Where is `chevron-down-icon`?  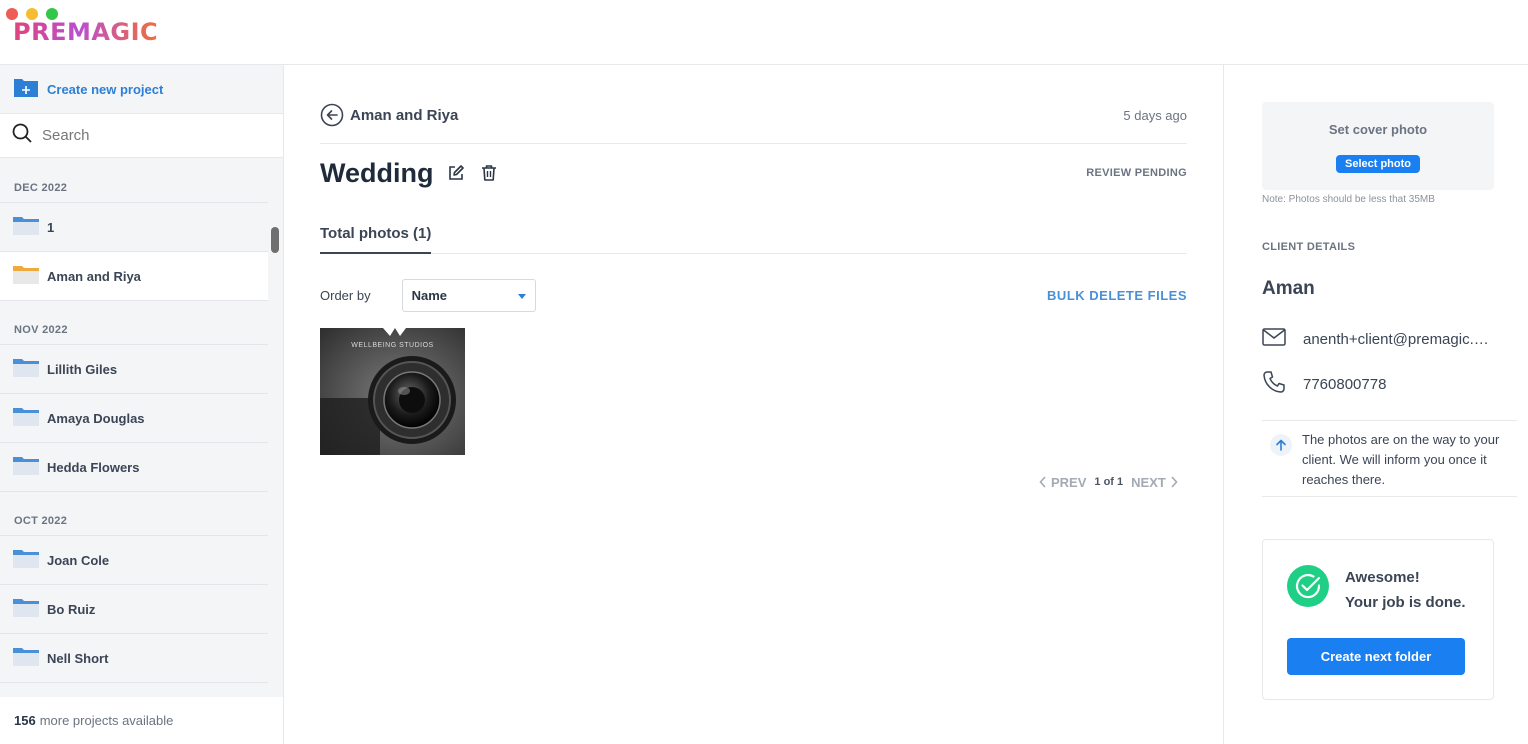
chevron-down-icon is located at coordinates (521, 296).